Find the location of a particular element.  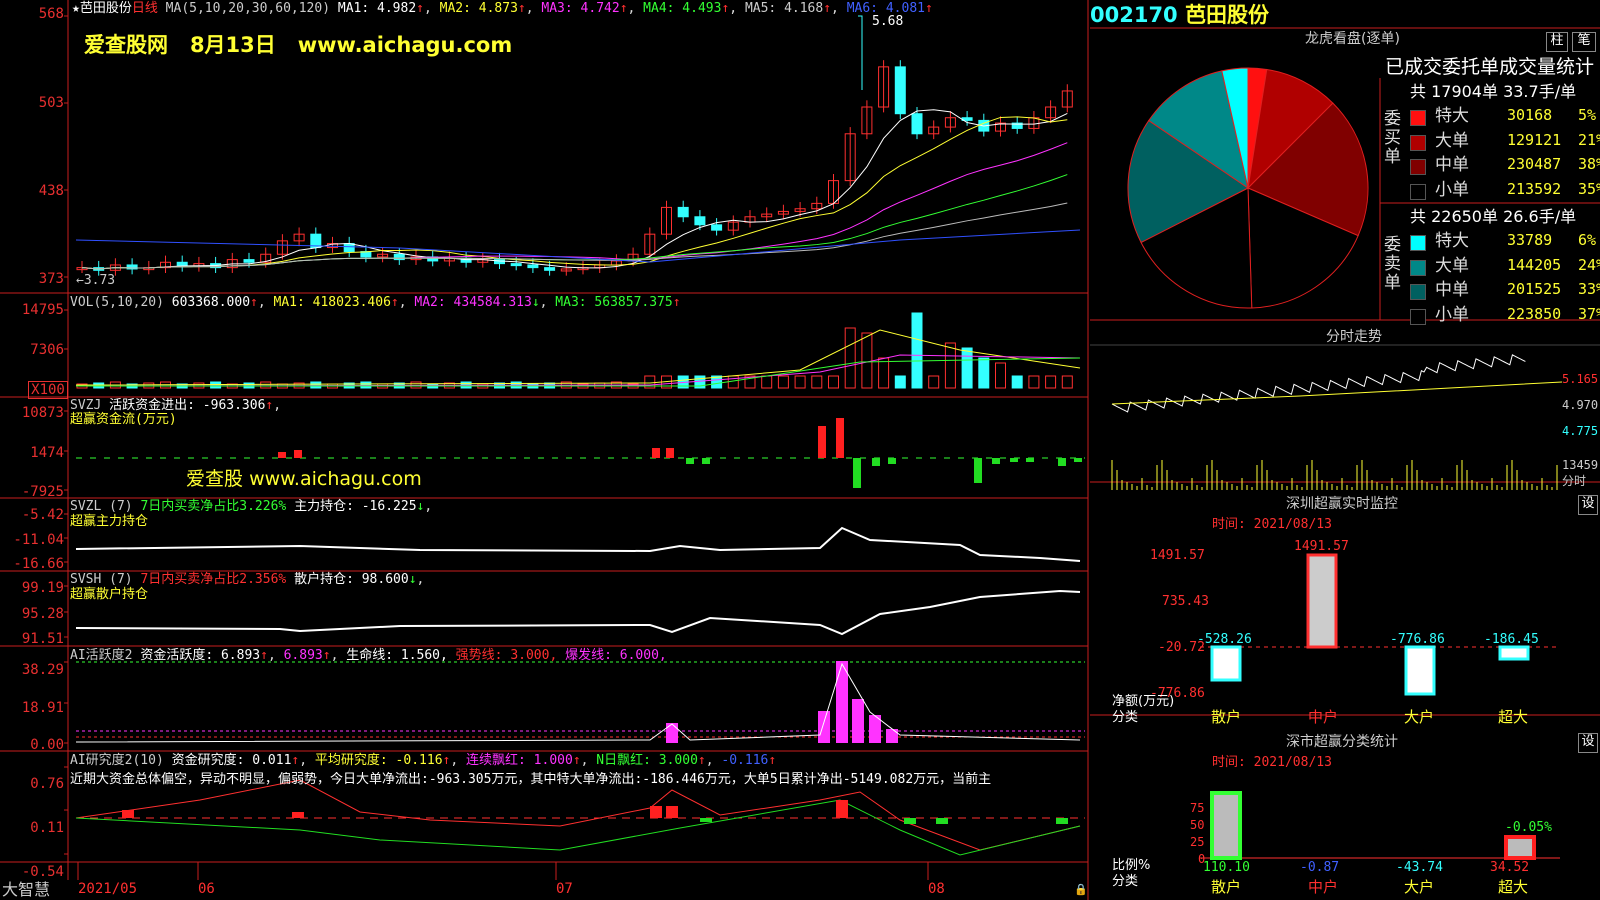

ai-research-ytick: 0.11 is located at coordinates (47, 828).